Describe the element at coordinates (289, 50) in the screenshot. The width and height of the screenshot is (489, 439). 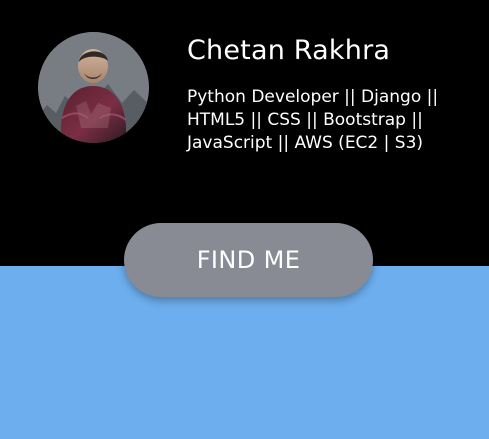
I see `profile-name: Chetan Rakhra` at that location.